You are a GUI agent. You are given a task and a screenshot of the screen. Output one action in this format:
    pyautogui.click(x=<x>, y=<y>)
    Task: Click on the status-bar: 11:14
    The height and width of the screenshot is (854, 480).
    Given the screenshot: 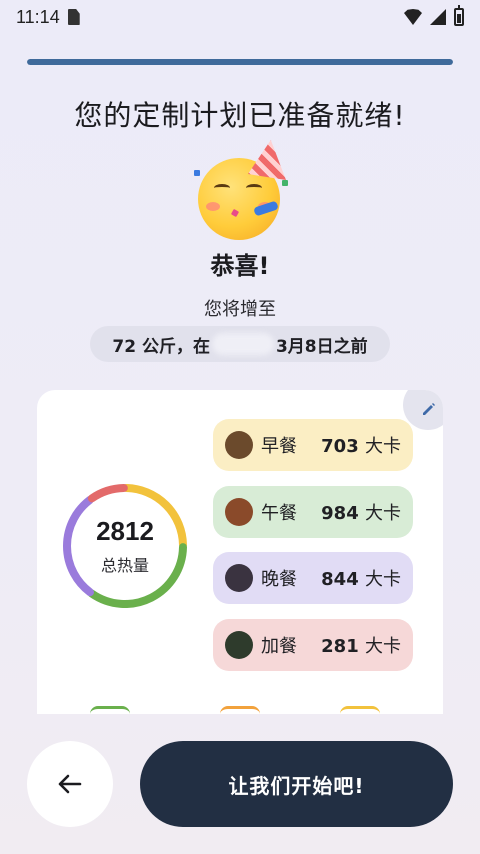 What is the action you would take?
    pyautogui.click(x=240, y=17)
    